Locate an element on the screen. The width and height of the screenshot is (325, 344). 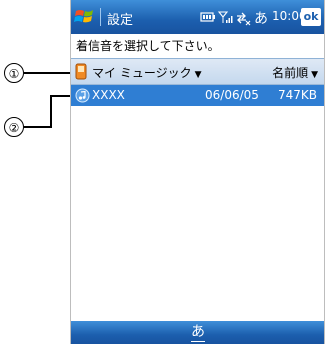
folder-dropdown: マイ ミュージック ▼ is located at coordinates (147, 72).